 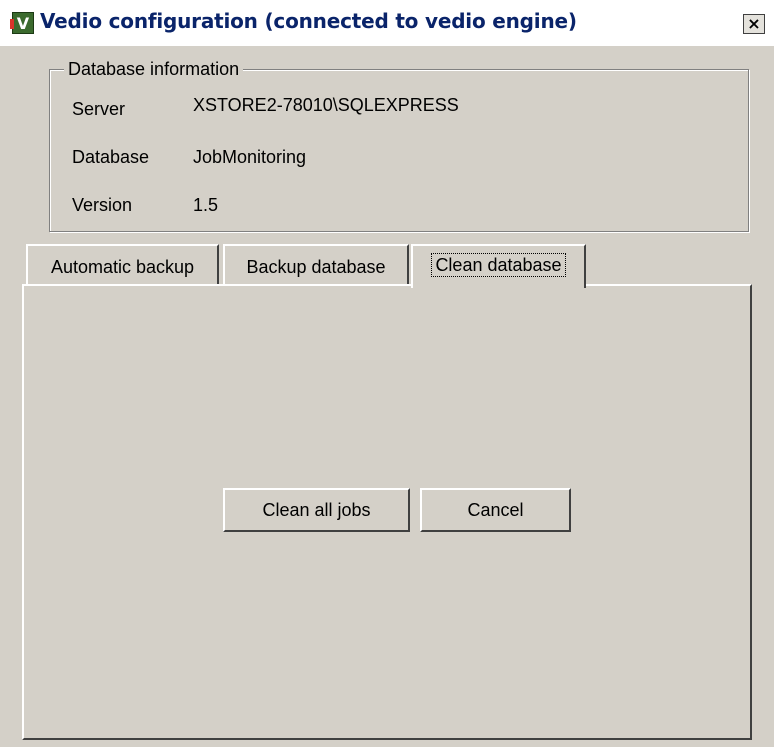 I want to click on tab-automatic-backup: Automatic backup, so click(x=122, y=264).